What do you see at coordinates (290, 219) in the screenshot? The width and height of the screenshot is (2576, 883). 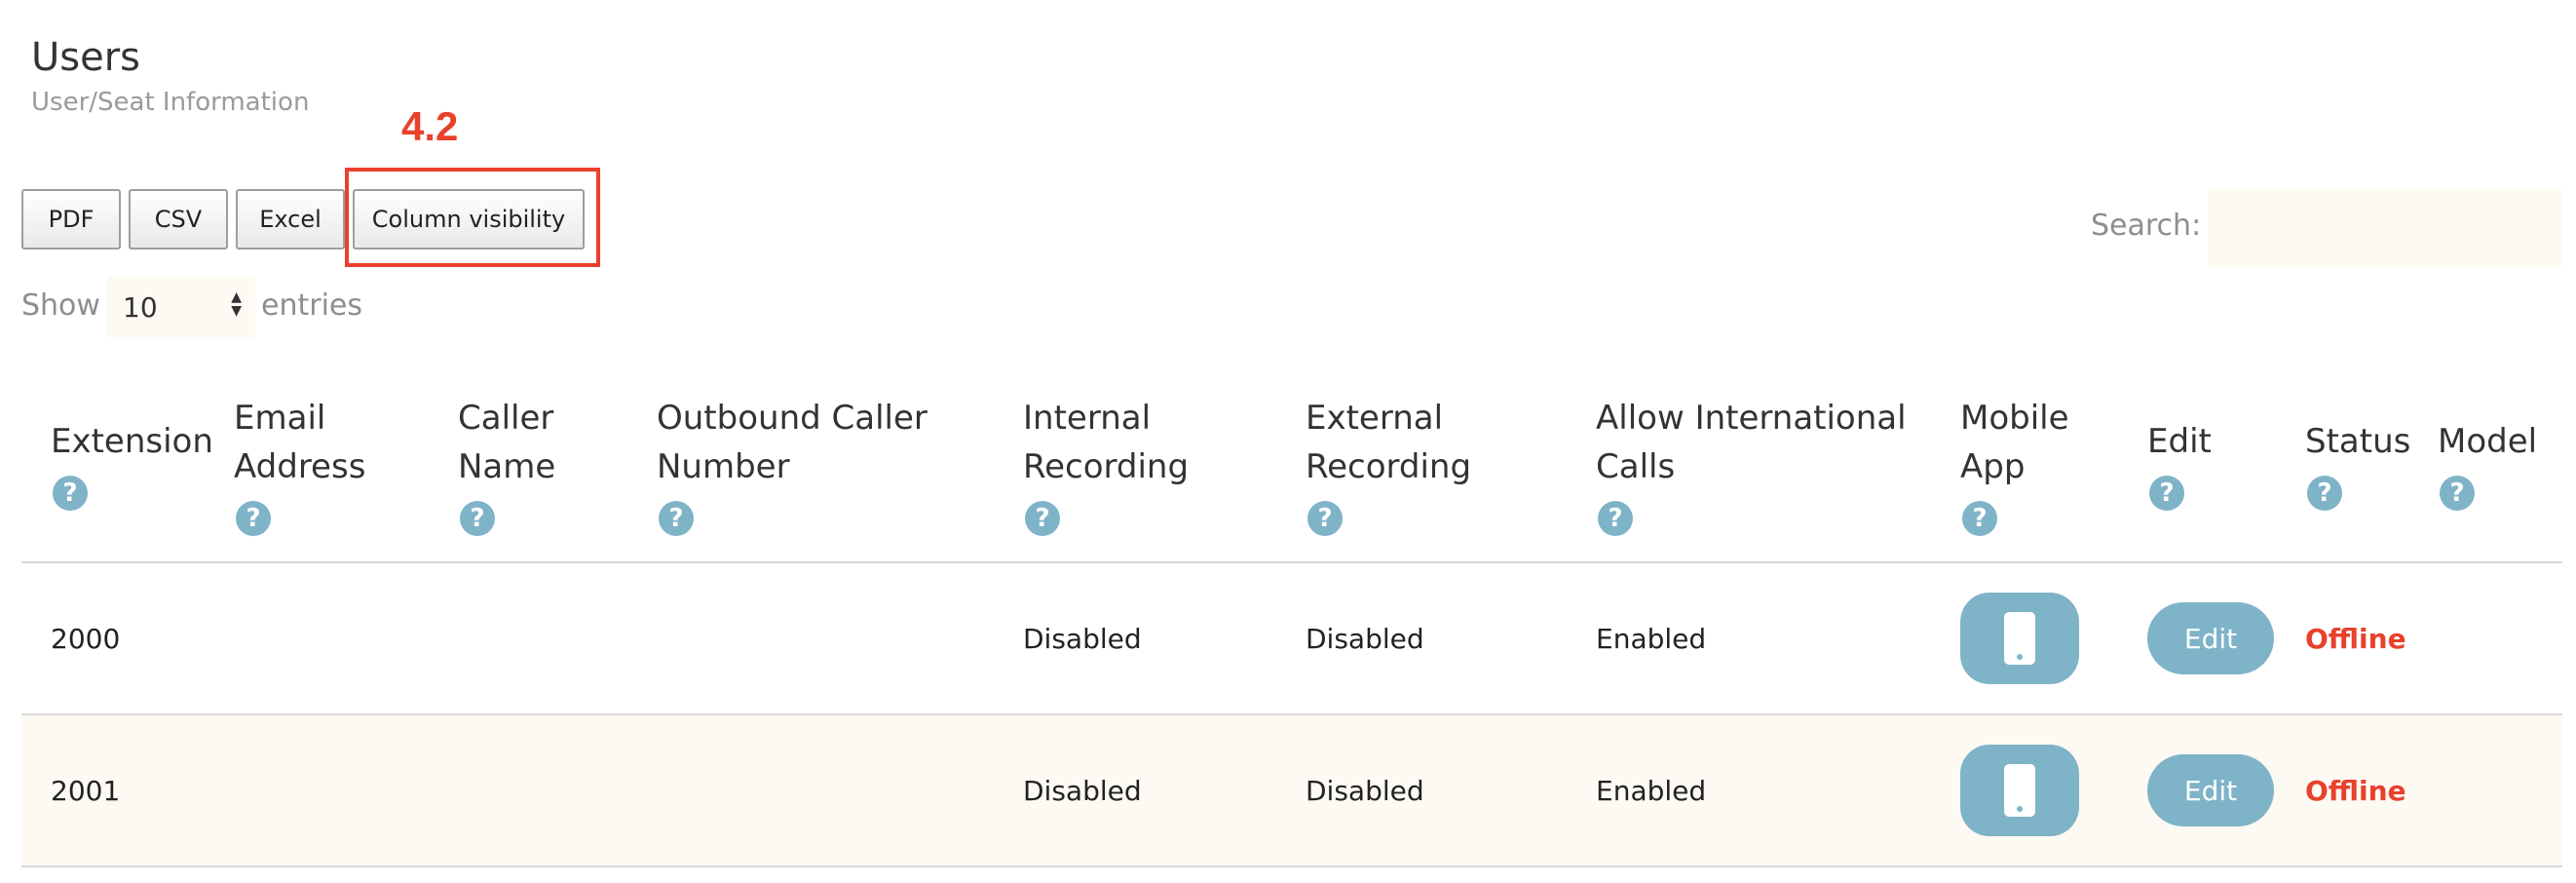 I see `excel-button: Excel` at bounding box center [290, 219].